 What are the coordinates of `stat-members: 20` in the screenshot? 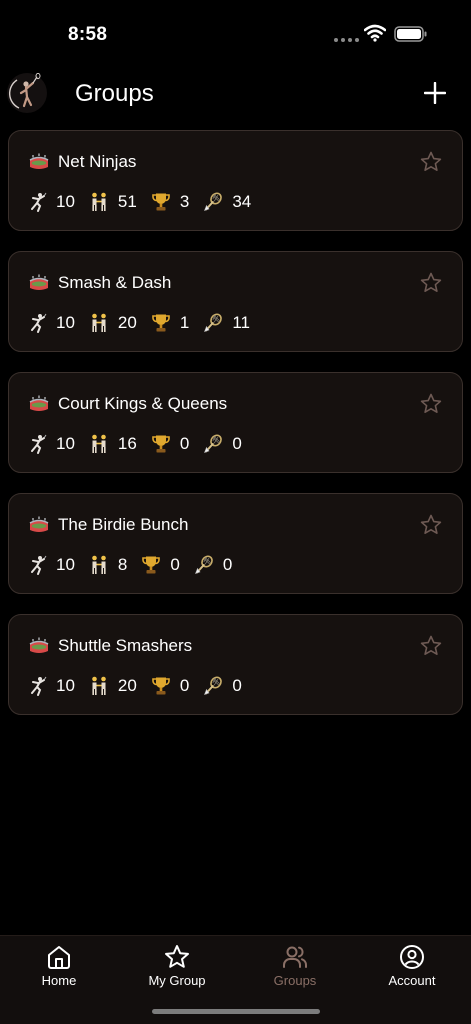 It's located at (113, 323).